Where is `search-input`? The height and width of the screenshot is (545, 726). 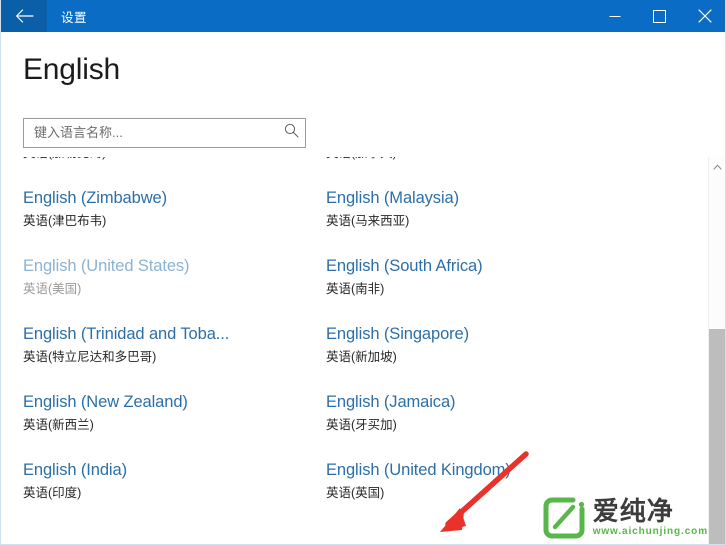 search-input is located at coordinates (150, 133).